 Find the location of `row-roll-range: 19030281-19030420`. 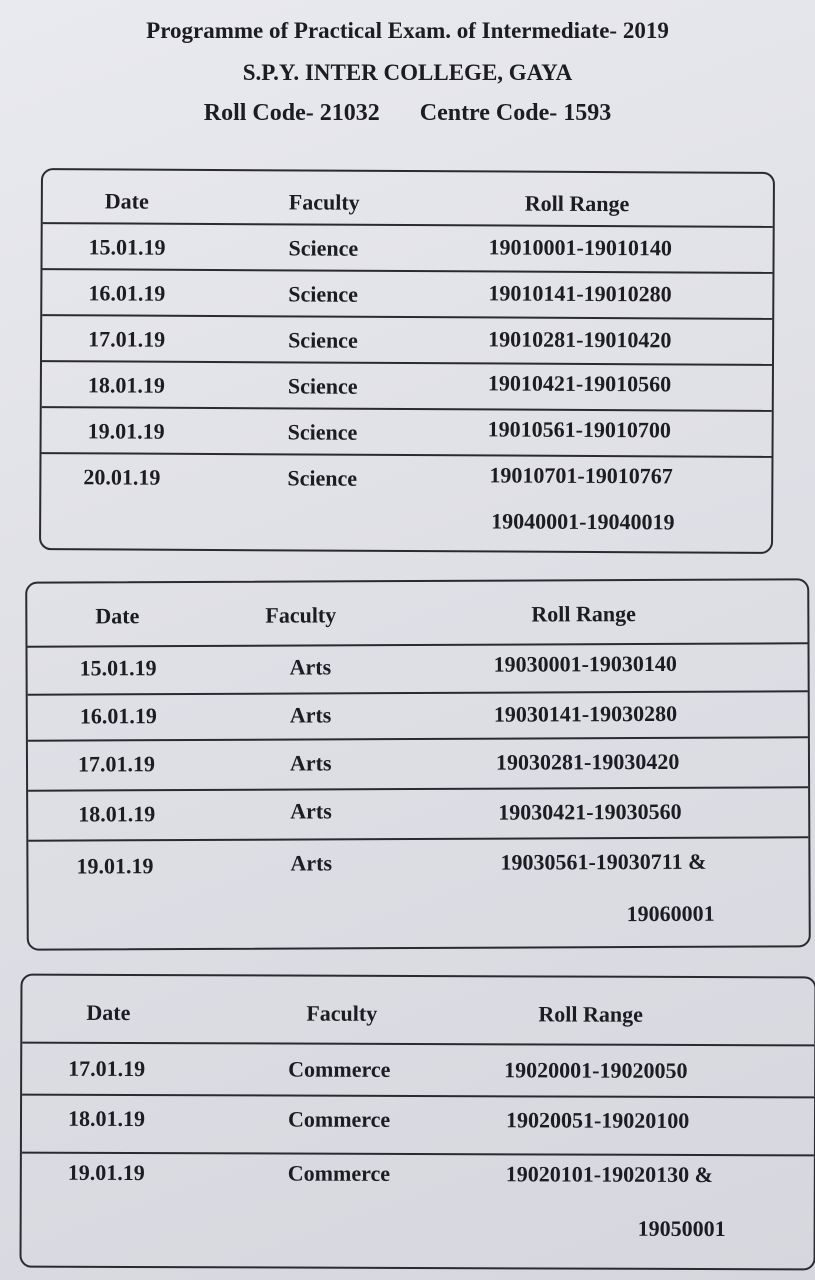

row-roll-range: 19030281-19030420 is located at coordinates (587, 761).